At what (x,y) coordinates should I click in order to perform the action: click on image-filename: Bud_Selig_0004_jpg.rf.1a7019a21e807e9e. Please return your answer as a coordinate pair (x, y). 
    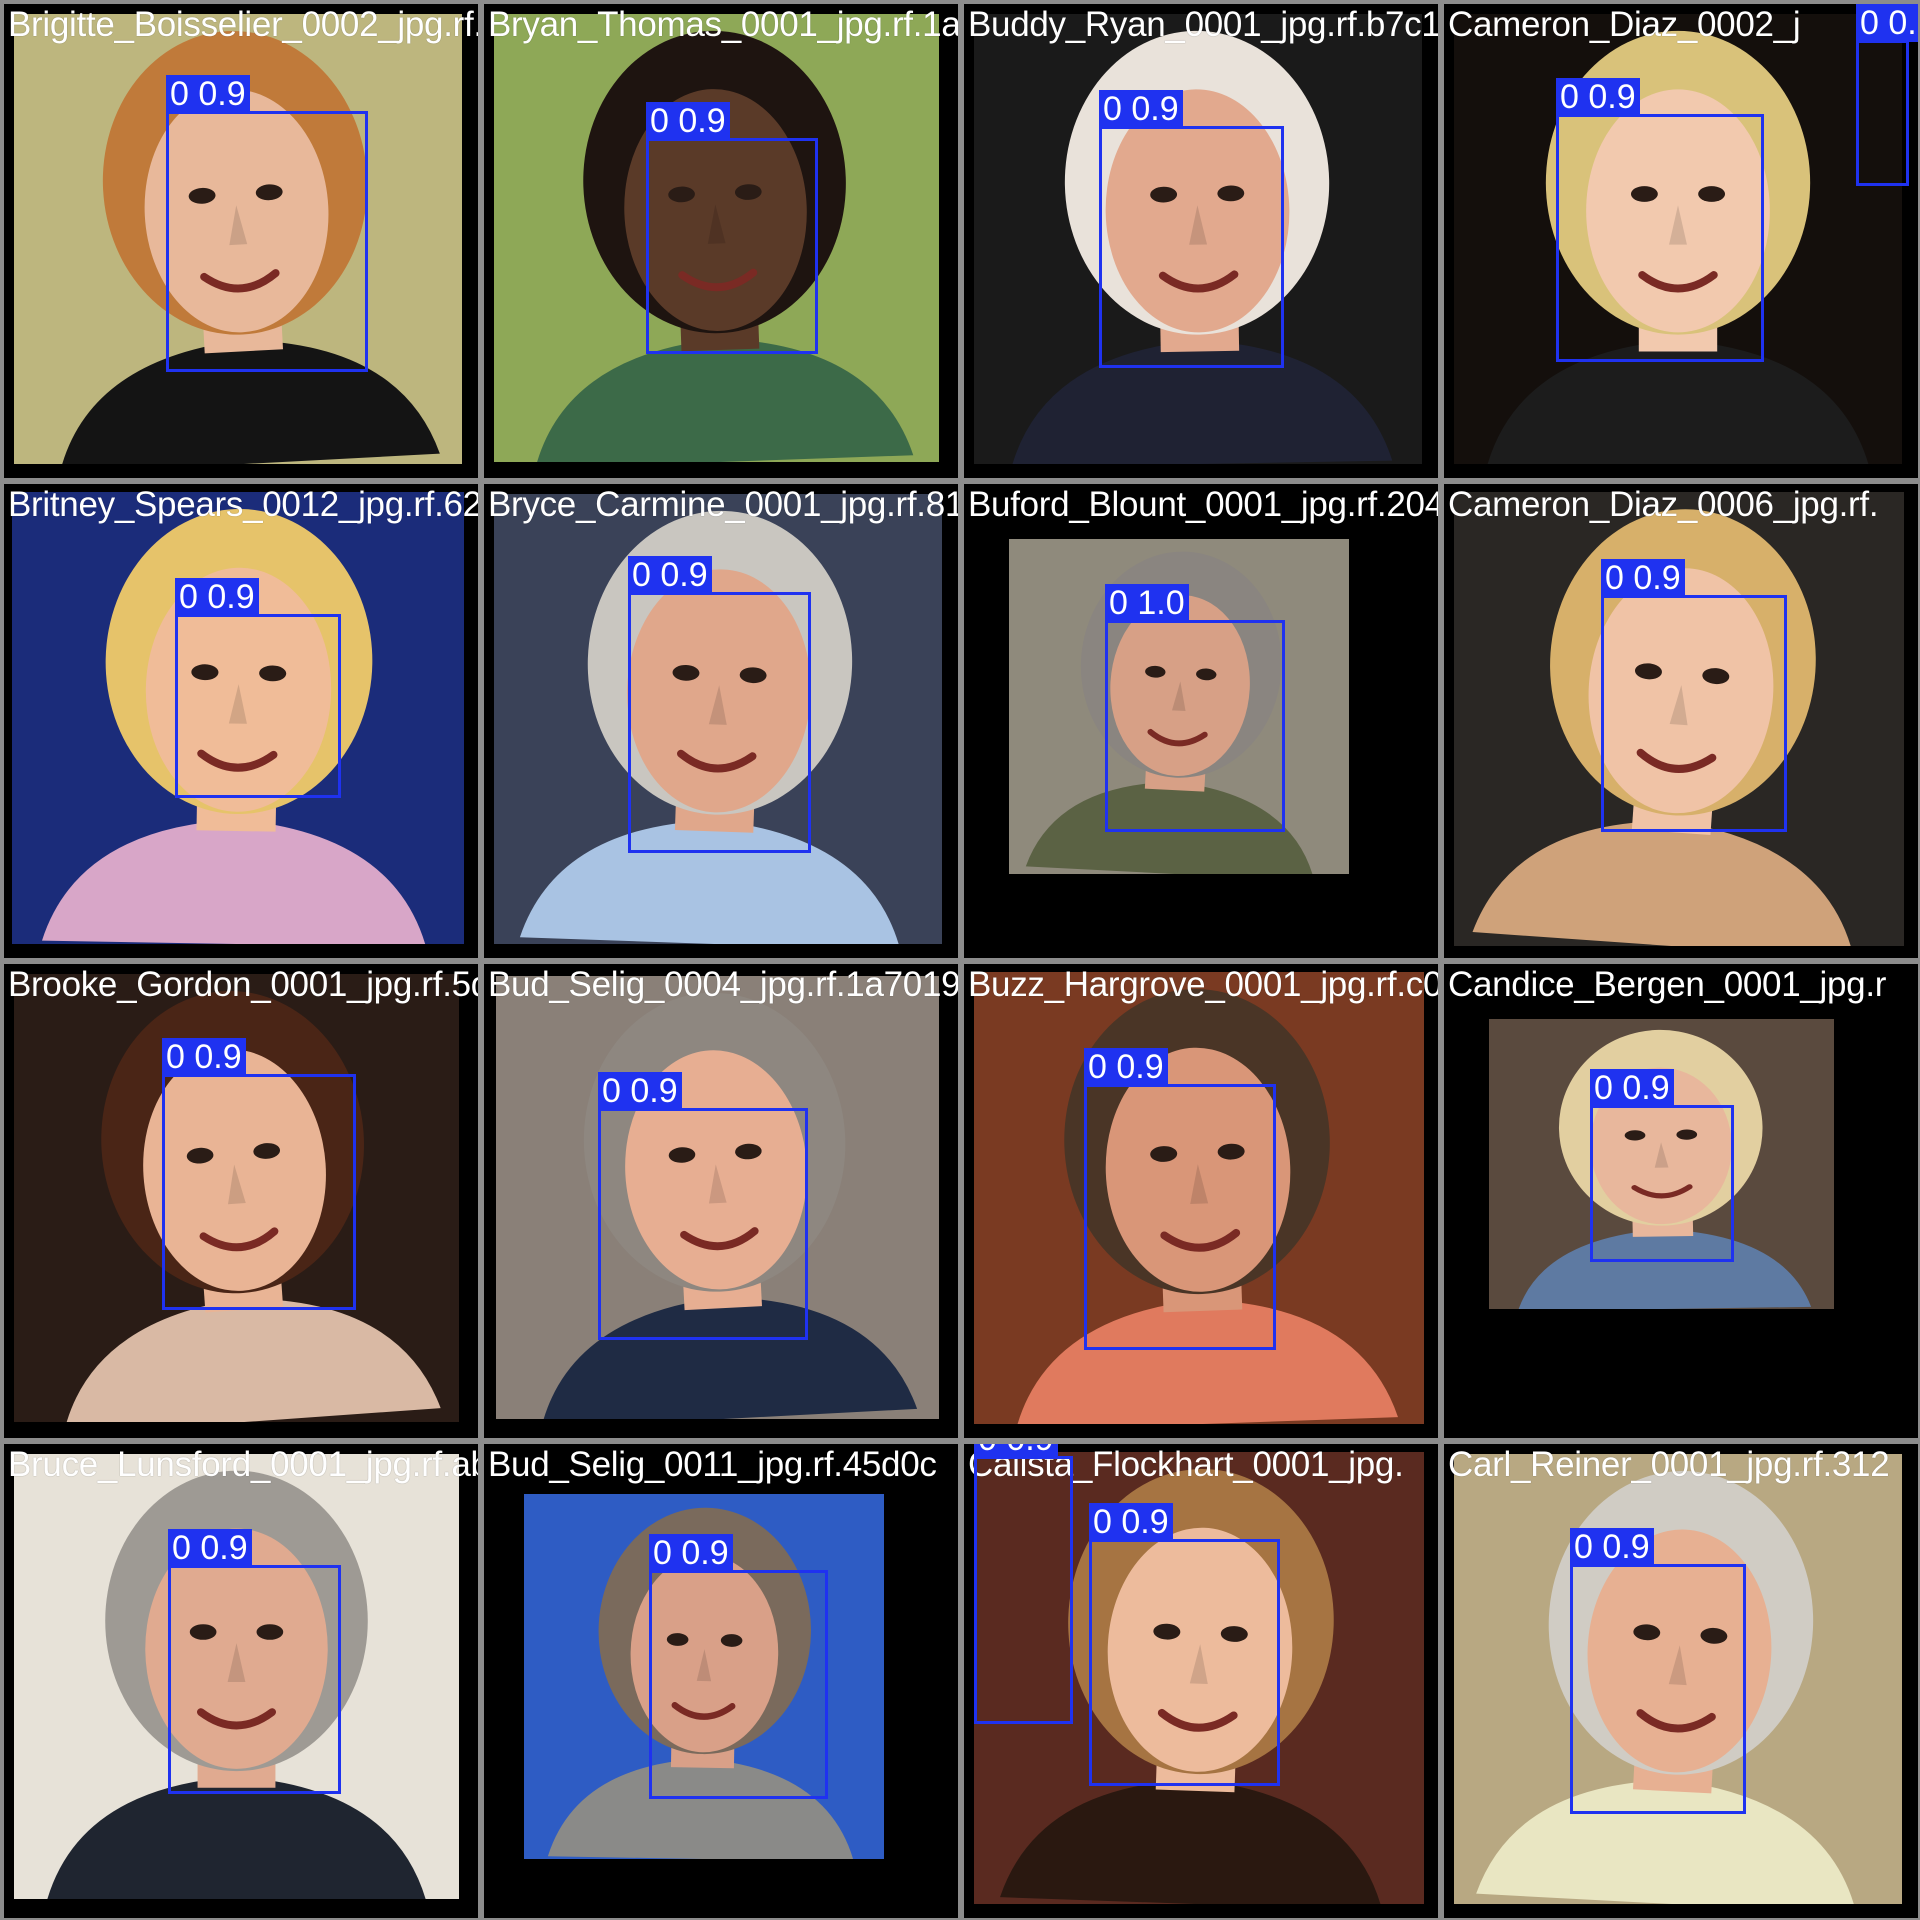
    Looking at the image, I should click on (723, 984).